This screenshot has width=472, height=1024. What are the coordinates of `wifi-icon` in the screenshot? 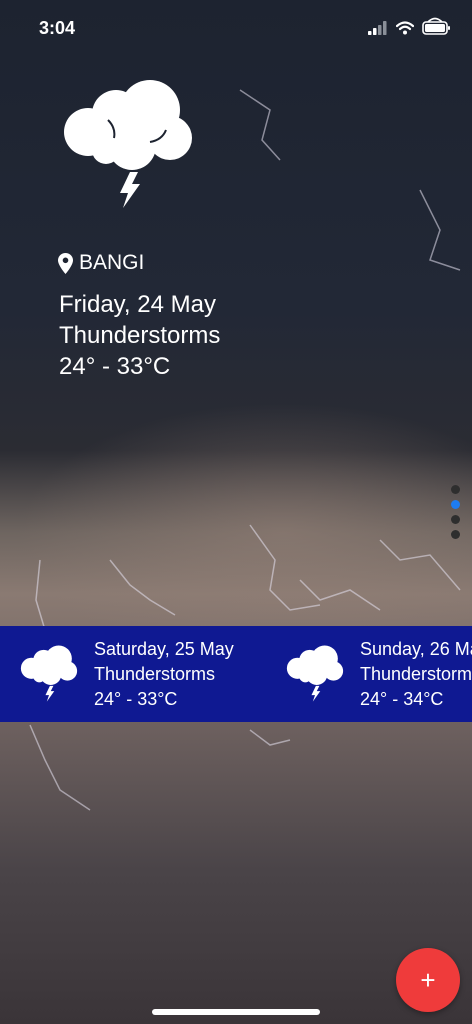 It's located at (405, 28).